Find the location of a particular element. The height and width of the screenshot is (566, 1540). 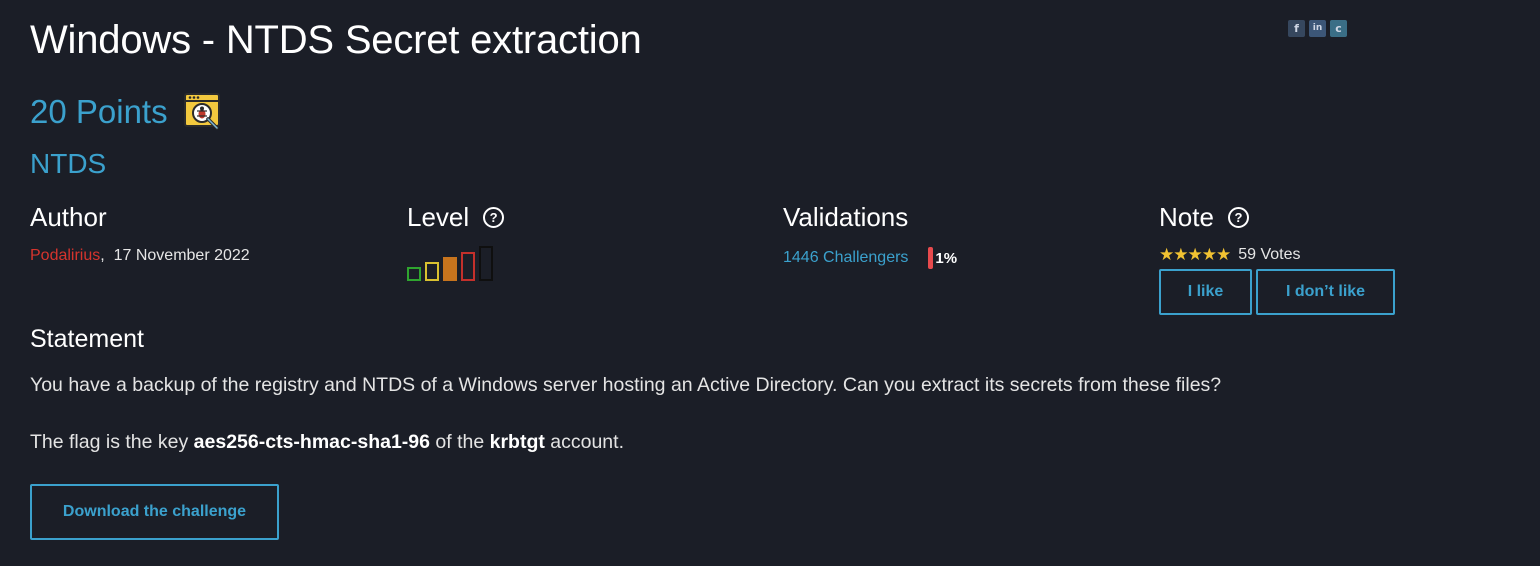

dislike-button: I don’t like is located at coordinates (1325, 292).